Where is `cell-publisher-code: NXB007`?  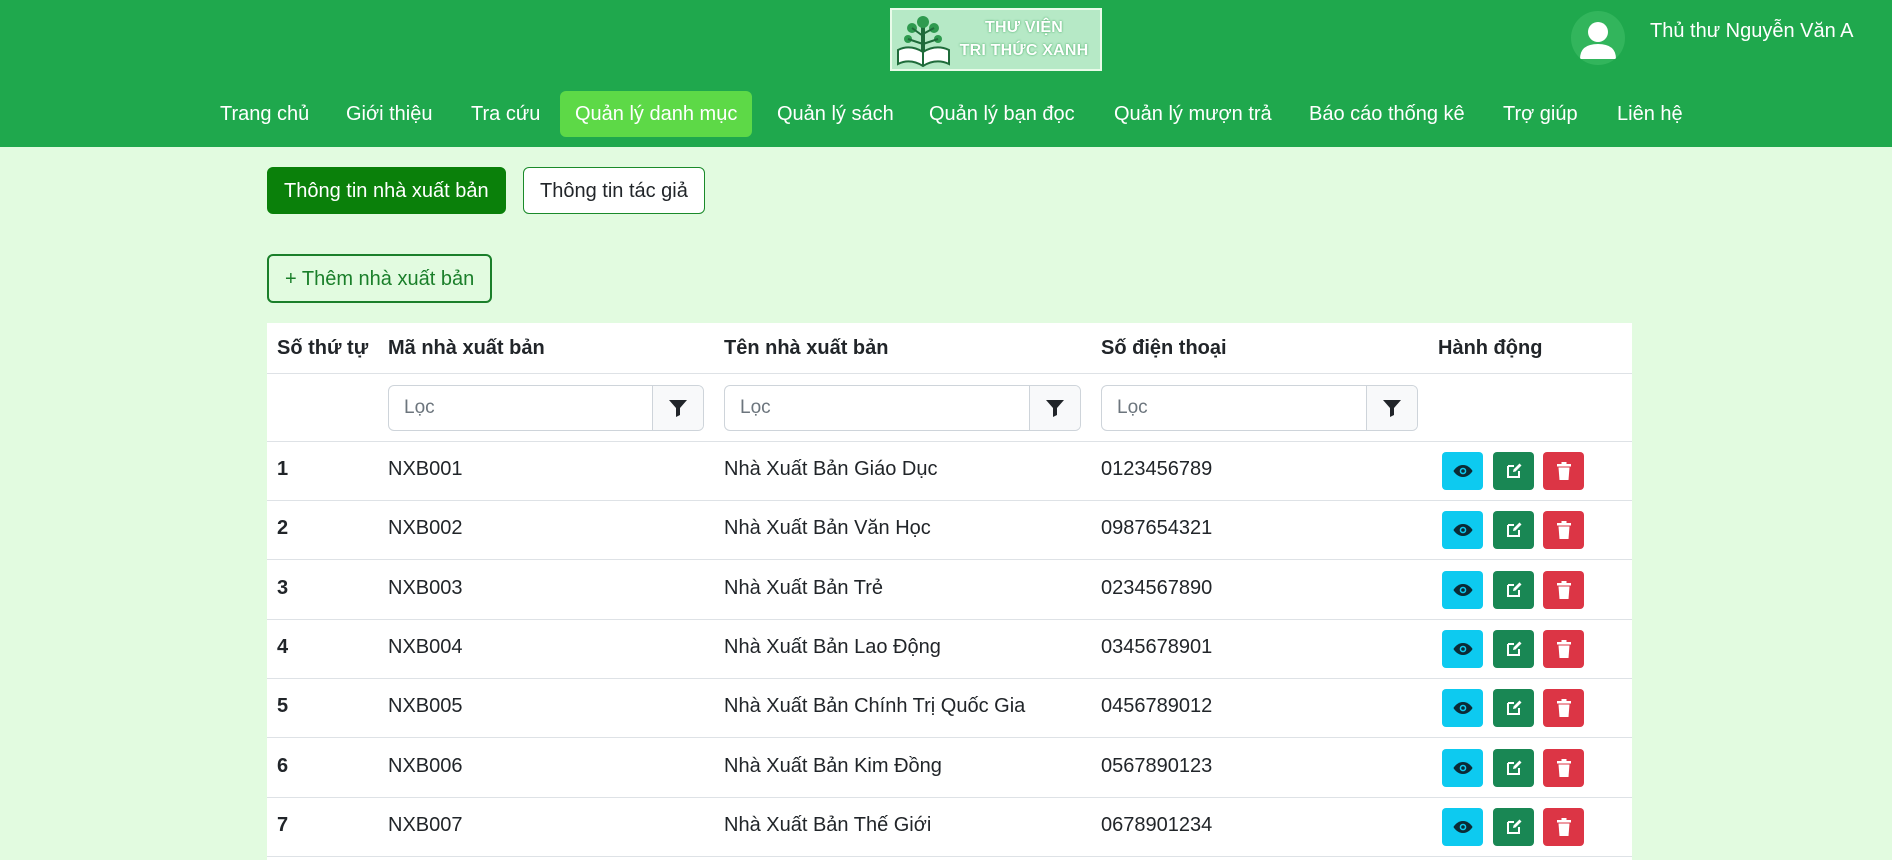 cell-publisher-code: NXB007 is located at coordinates (425, 824).